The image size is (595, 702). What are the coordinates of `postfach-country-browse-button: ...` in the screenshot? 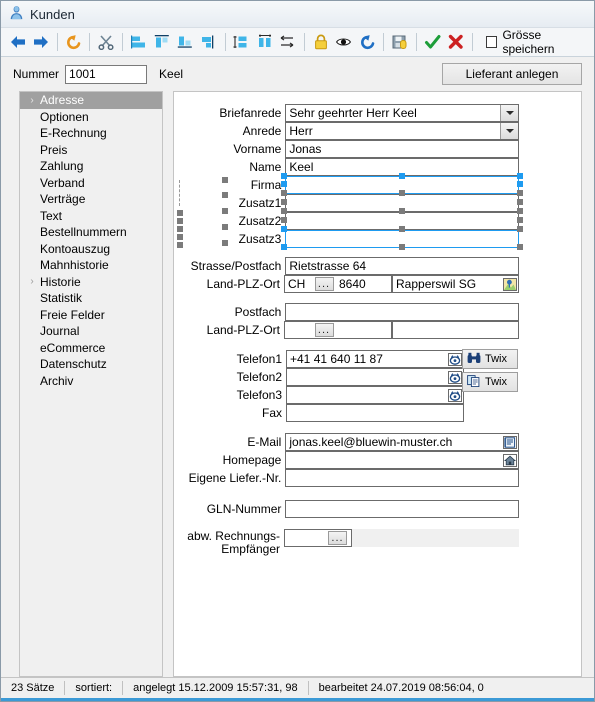 It's located at (324, 330).